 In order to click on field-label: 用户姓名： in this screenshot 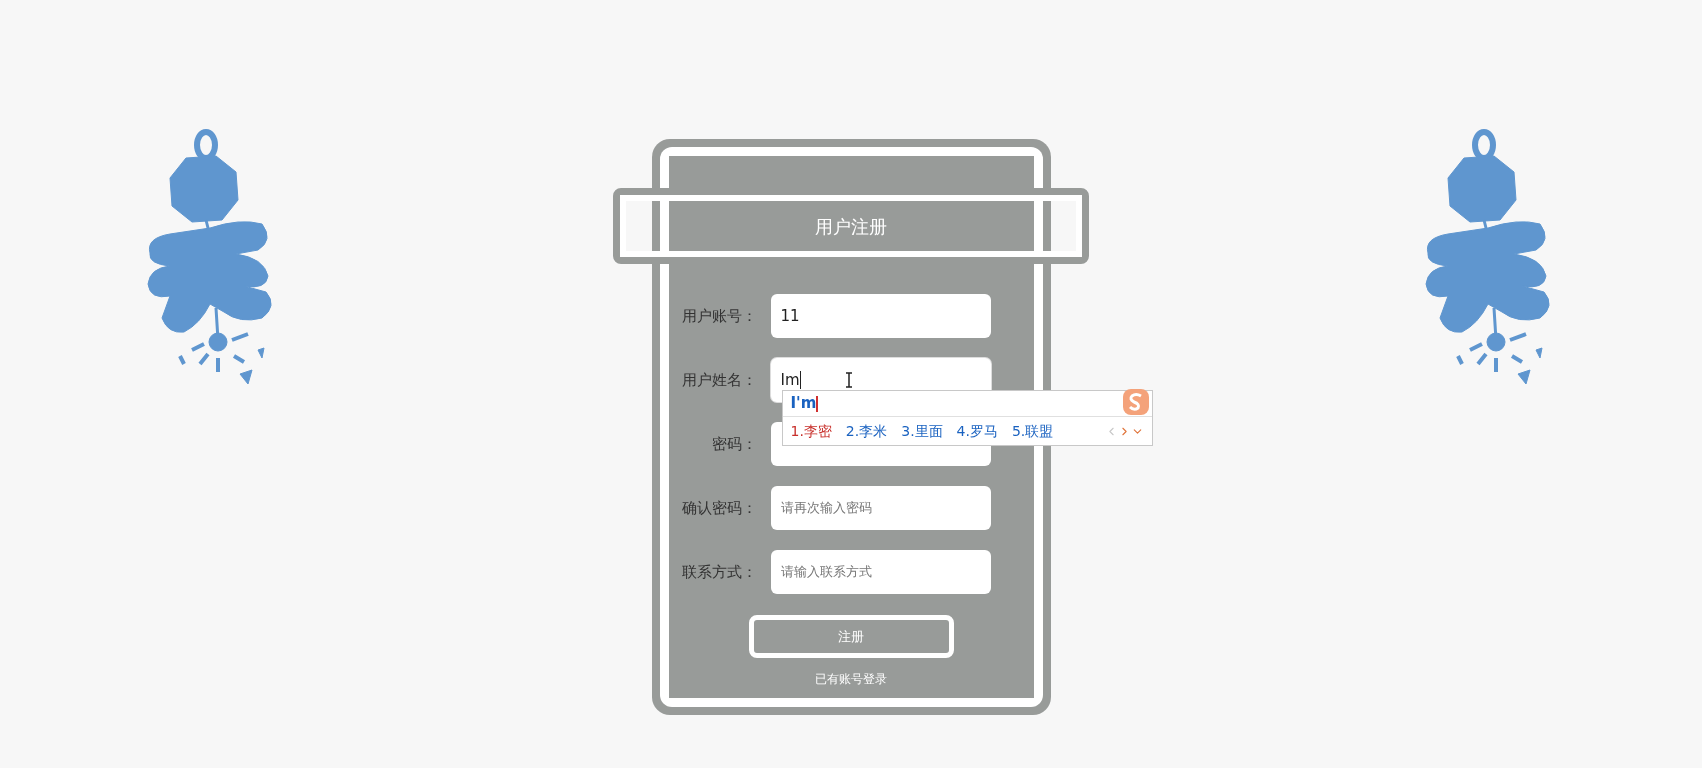, I will do `click(719, 380)`.